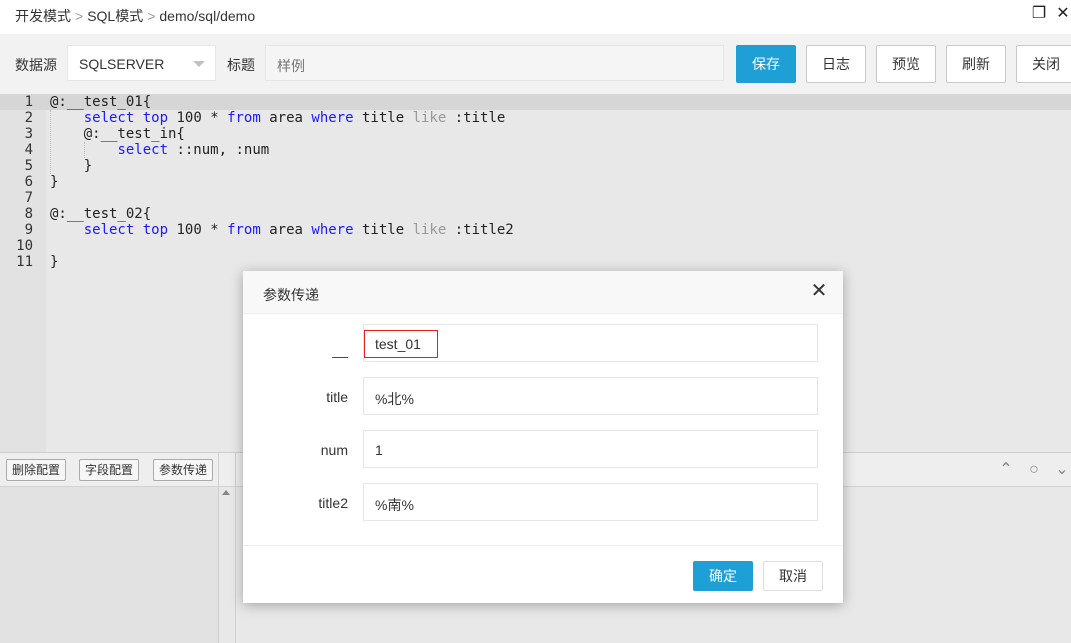 This screenshot has height=643, width=1071. Describe the element at coordinates (590, 449) in the screenshot. I see `param-input: 1` at that location.